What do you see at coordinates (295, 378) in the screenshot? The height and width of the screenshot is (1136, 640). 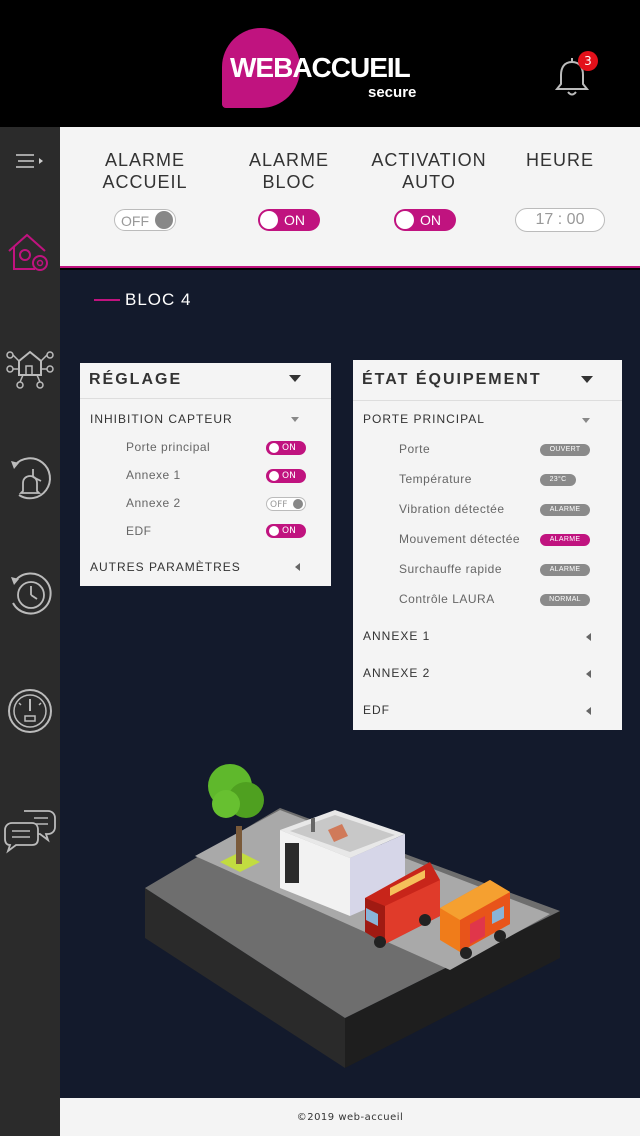 I see `reglage-collapse-caret` at bounding box center [295, 378].